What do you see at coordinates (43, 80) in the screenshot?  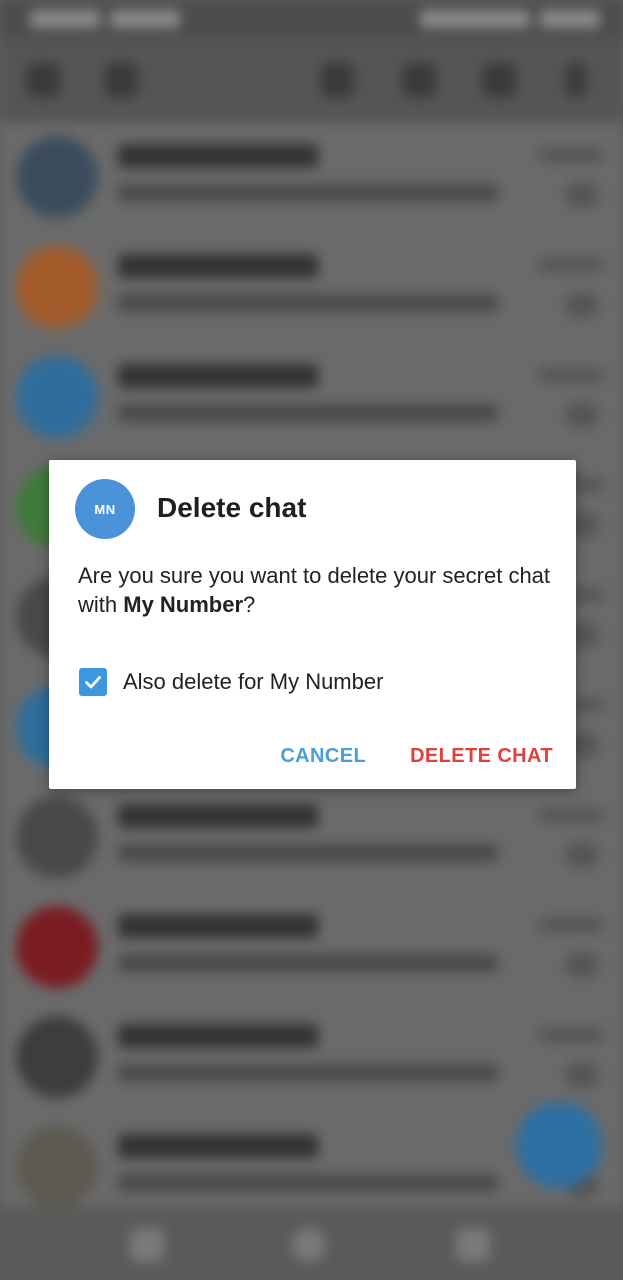 I see `close-icon` at bounding box center [43, 80].